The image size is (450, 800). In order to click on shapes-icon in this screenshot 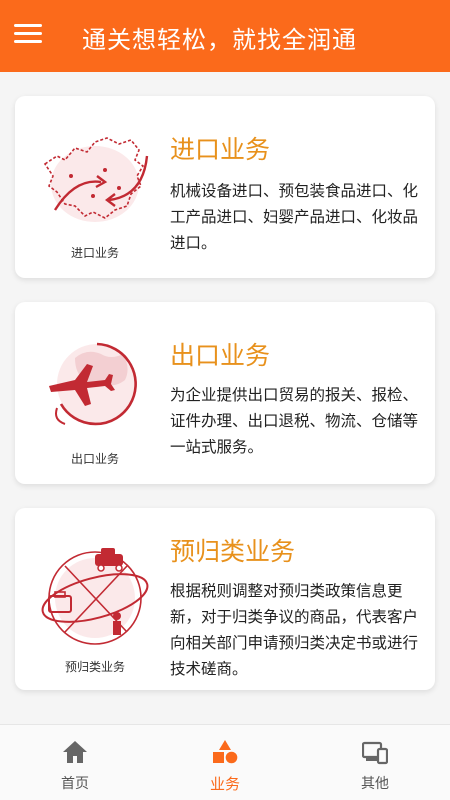, I will do `click(225, 752)`.